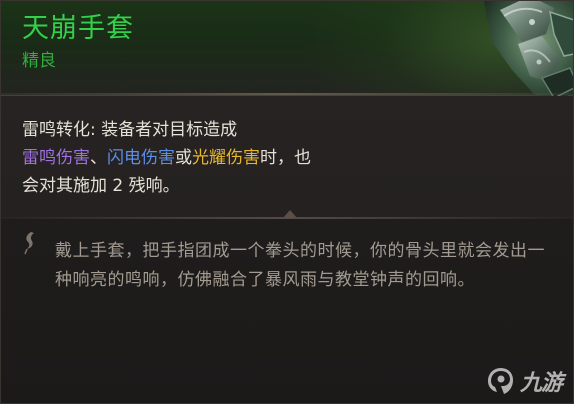 This screenshot has width=574, height=404. What do you see at coordinates (39, 61) in the screenshot?
I see `item-rarity: 精良` at bounding box center [39, 61].